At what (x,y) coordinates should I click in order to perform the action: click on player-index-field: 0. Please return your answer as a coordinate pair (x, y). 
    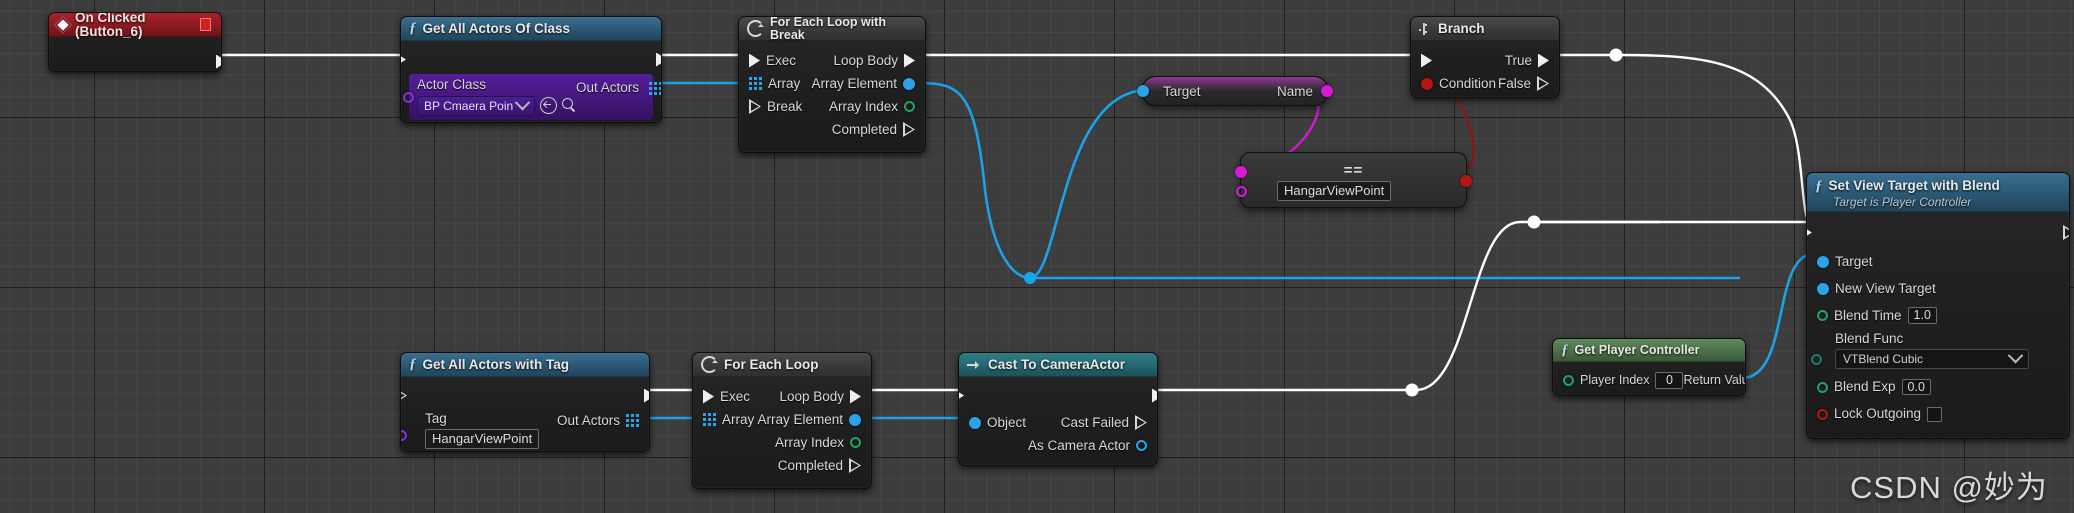
    Looking at the image, I should click on (1669, 380).